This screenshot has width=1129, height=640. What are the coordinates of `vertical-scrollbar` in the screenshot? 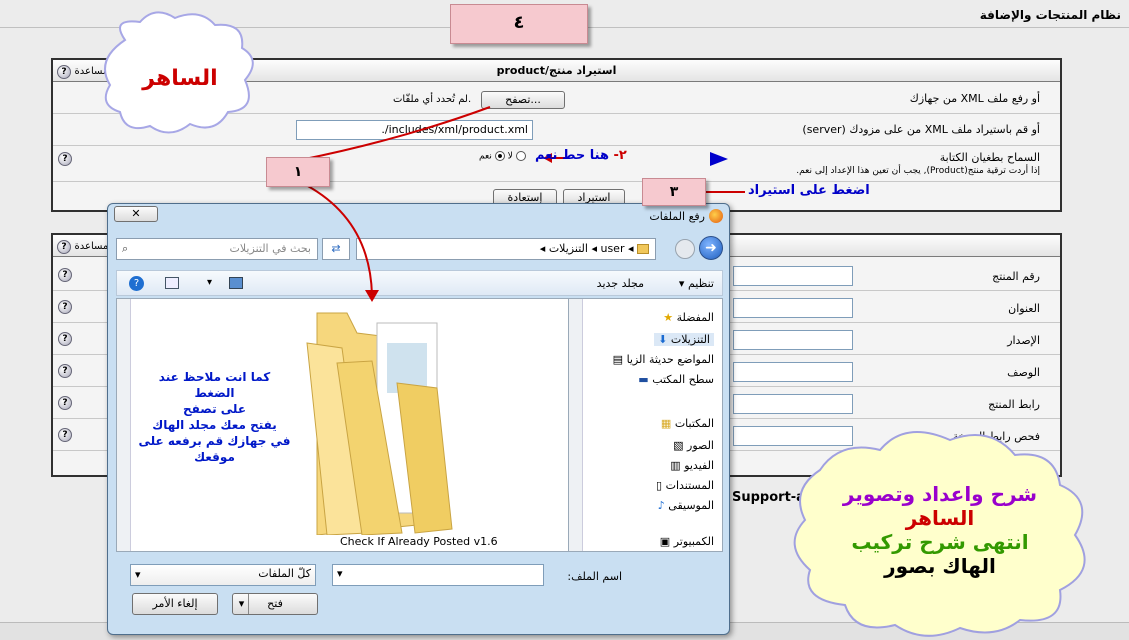 It's located at (124, 425).